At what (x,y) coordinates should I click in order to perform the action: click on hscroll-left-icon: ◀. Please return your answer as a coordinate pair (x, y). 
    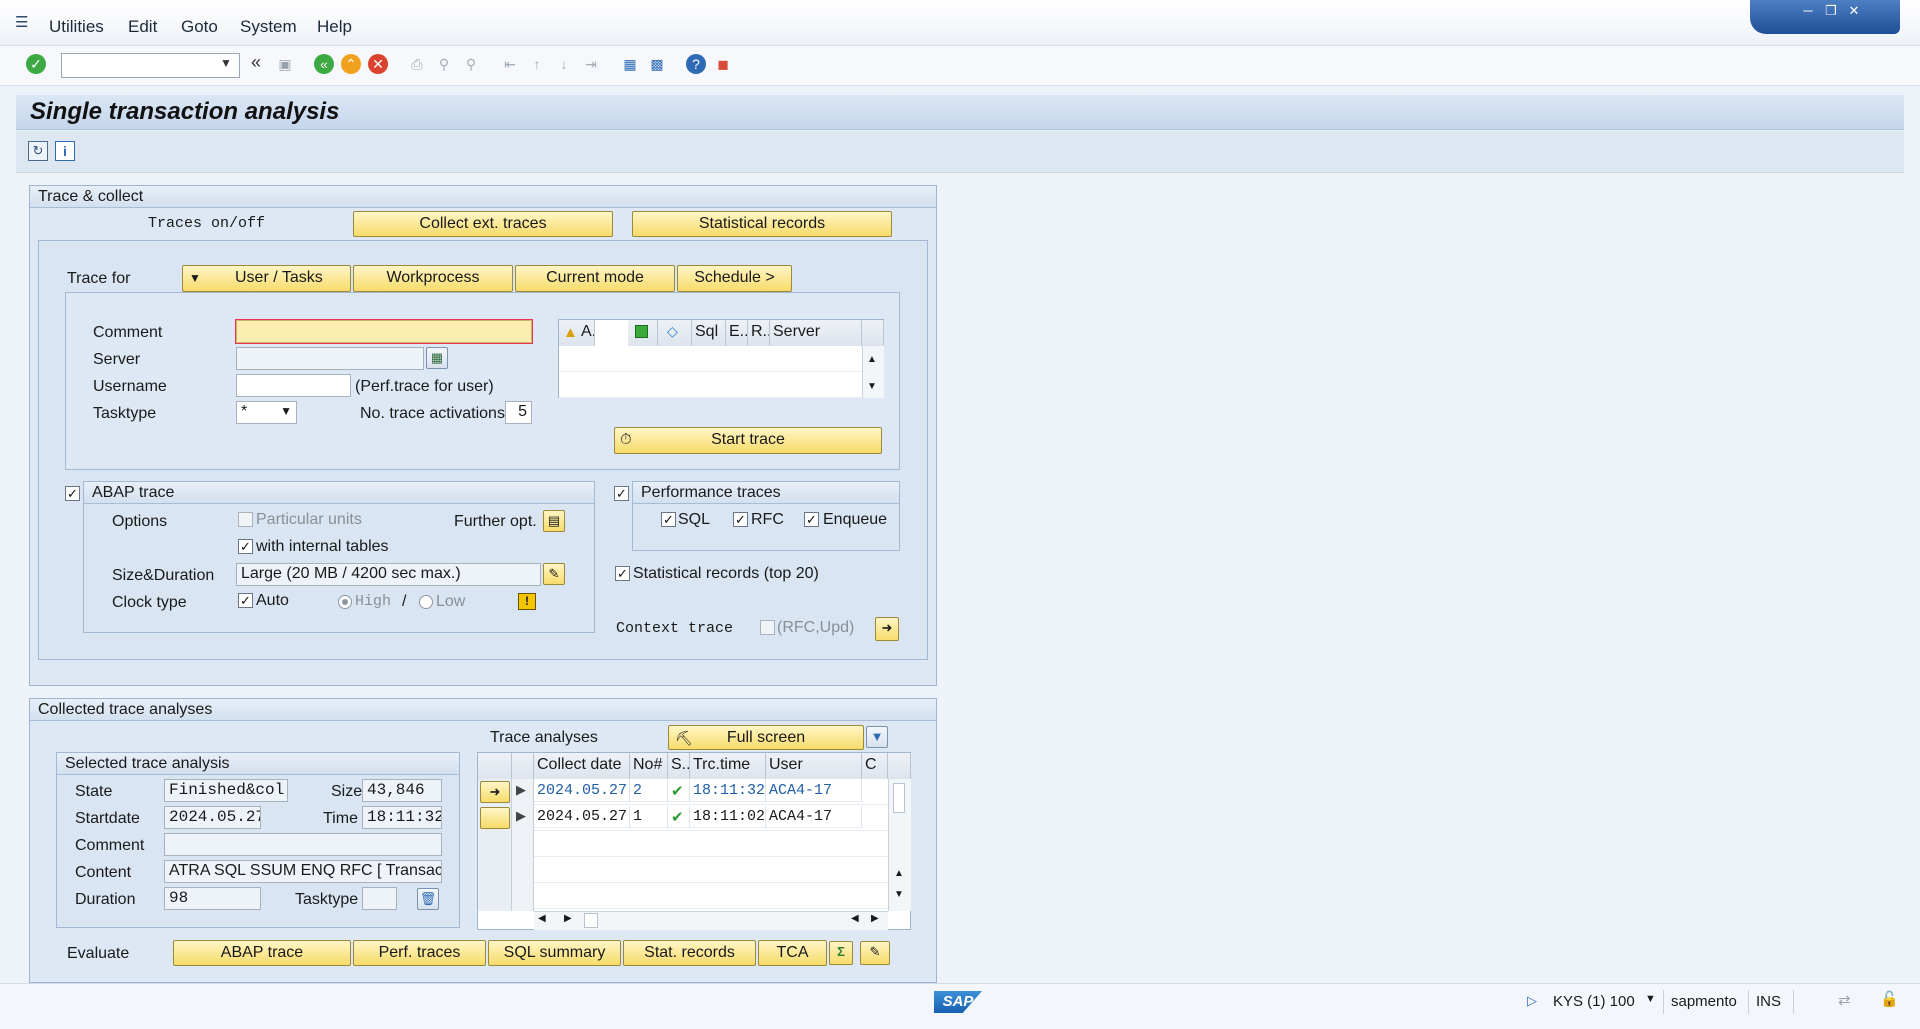
    Looking at the image, I should click on (542, 918).